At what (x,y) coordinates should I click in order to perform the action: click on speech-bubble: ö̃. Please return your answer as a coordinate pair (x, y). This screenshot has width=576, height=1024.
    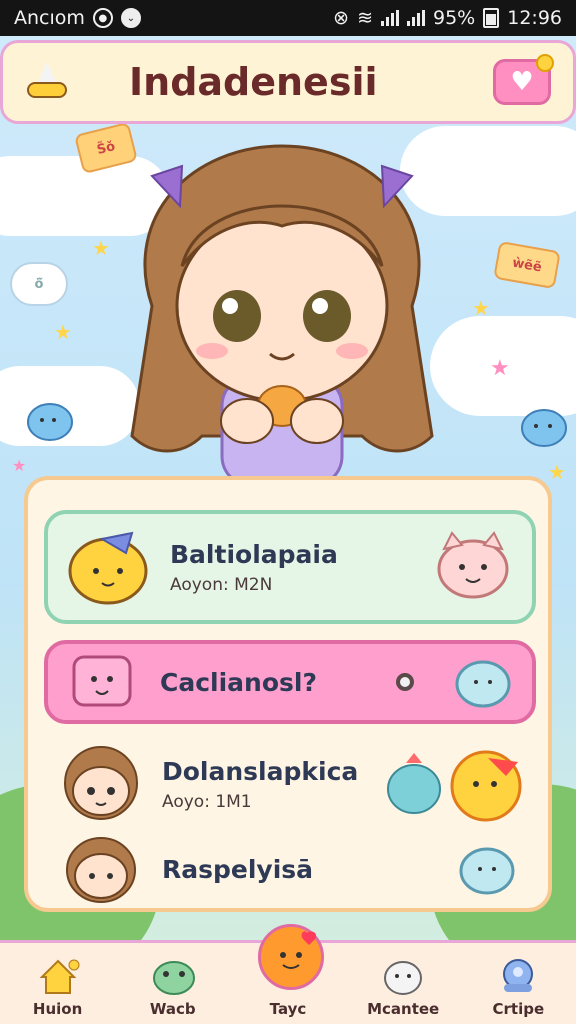
    Looking at the image, I should click on (39, 284).